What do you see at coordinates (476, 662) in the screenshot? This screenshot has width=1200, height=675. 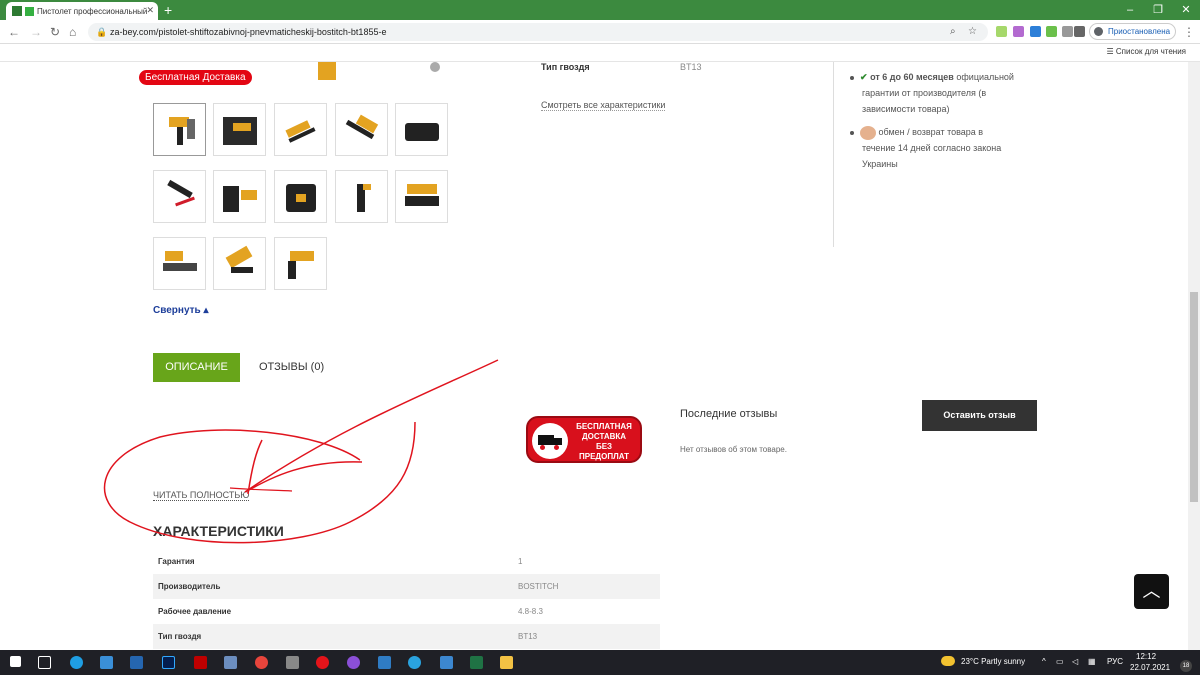 I see `excel-icon` at bounding box center [476, 662].